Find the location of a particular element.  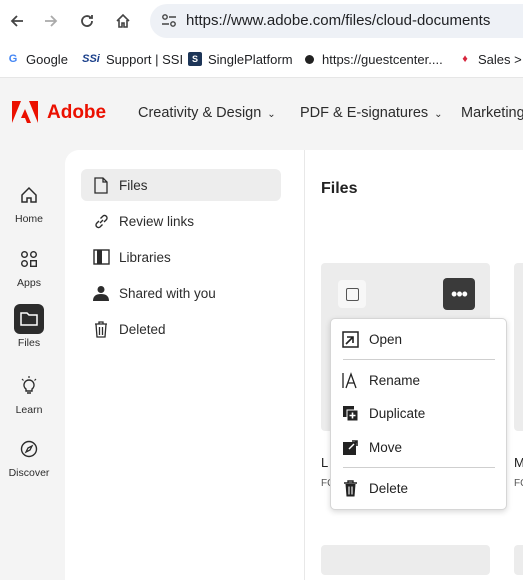

file-card-name: L is located at coordinates (324, 462).